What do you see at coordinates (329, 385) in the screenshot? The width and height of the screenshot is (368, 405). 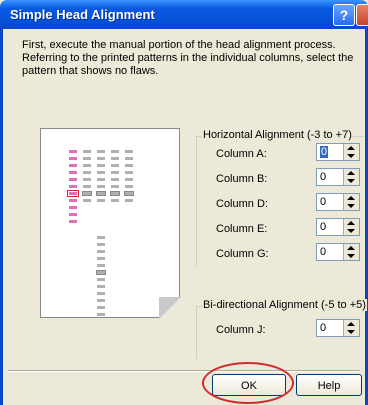 I see `help-button: Help` at bounding box center [329, 385].